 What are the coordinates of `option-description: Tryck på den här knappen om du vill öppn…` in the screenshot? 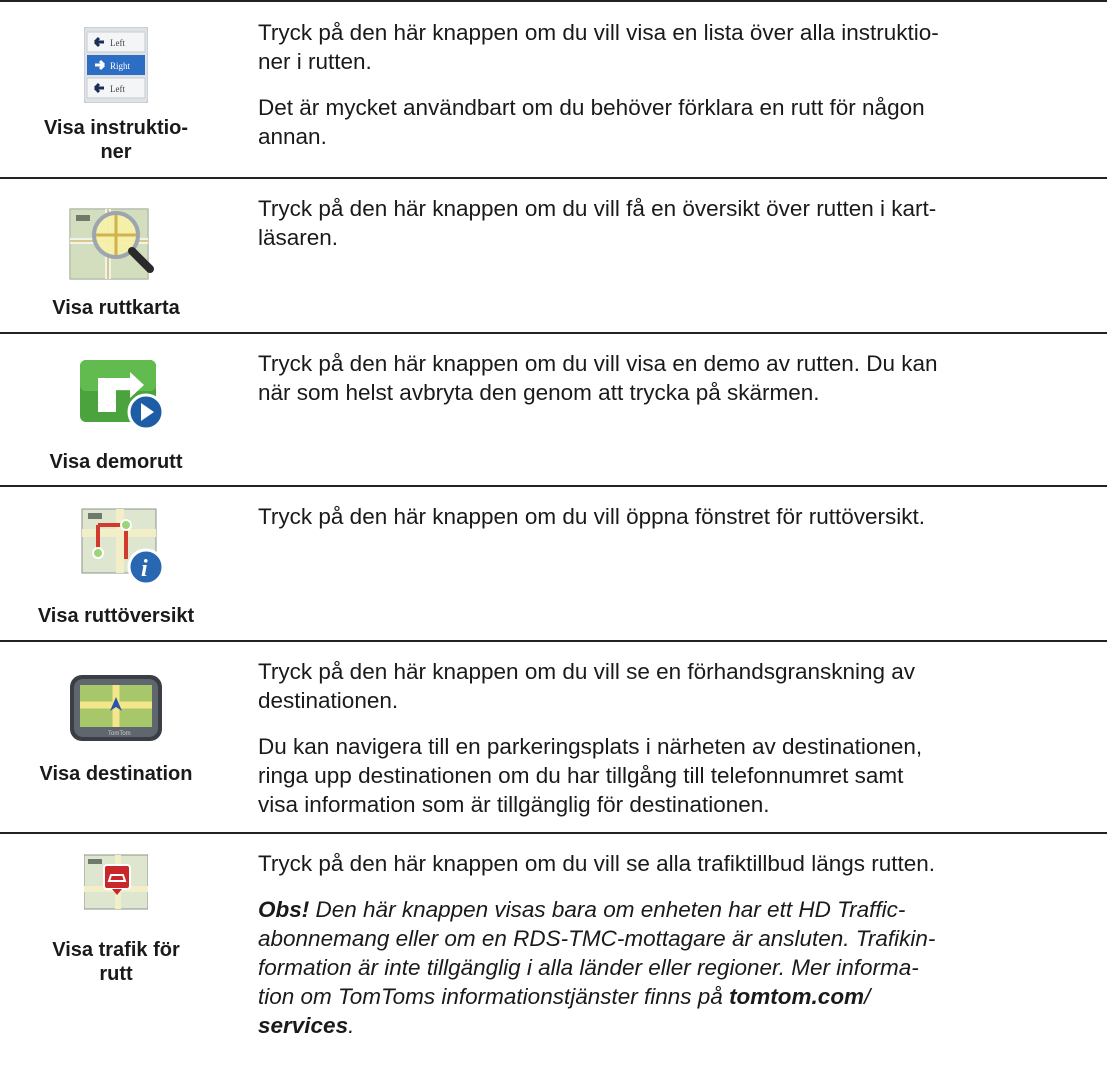 It's located at (592, 516).